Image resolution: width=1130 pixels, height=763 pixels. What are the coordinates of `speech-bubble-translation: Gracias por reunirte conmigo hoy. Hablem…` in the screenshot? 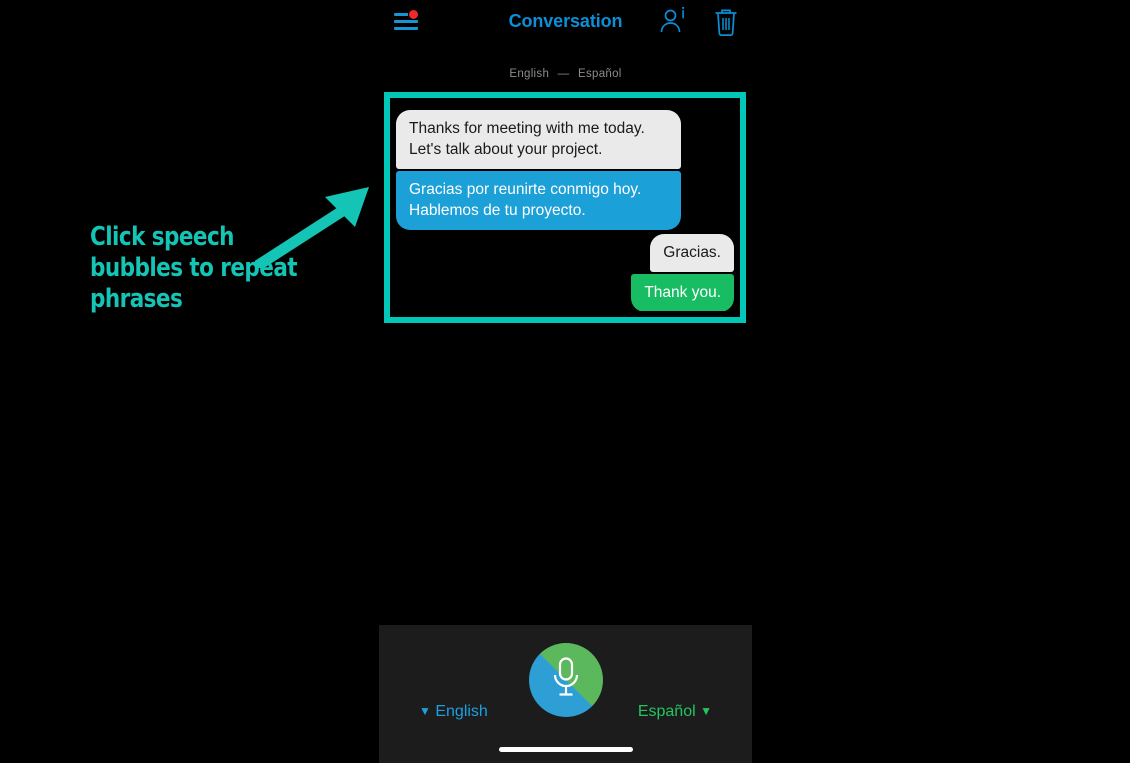 It's located at (538, 200).